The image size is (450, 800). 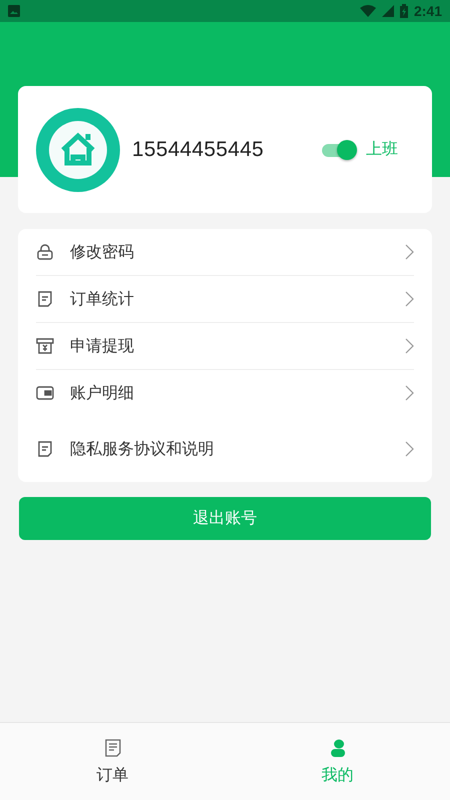 What do you see at coordinates (382, 149) in the screenshot?
I see `duty-status-label: 上班` at bounding box center [382, 149].